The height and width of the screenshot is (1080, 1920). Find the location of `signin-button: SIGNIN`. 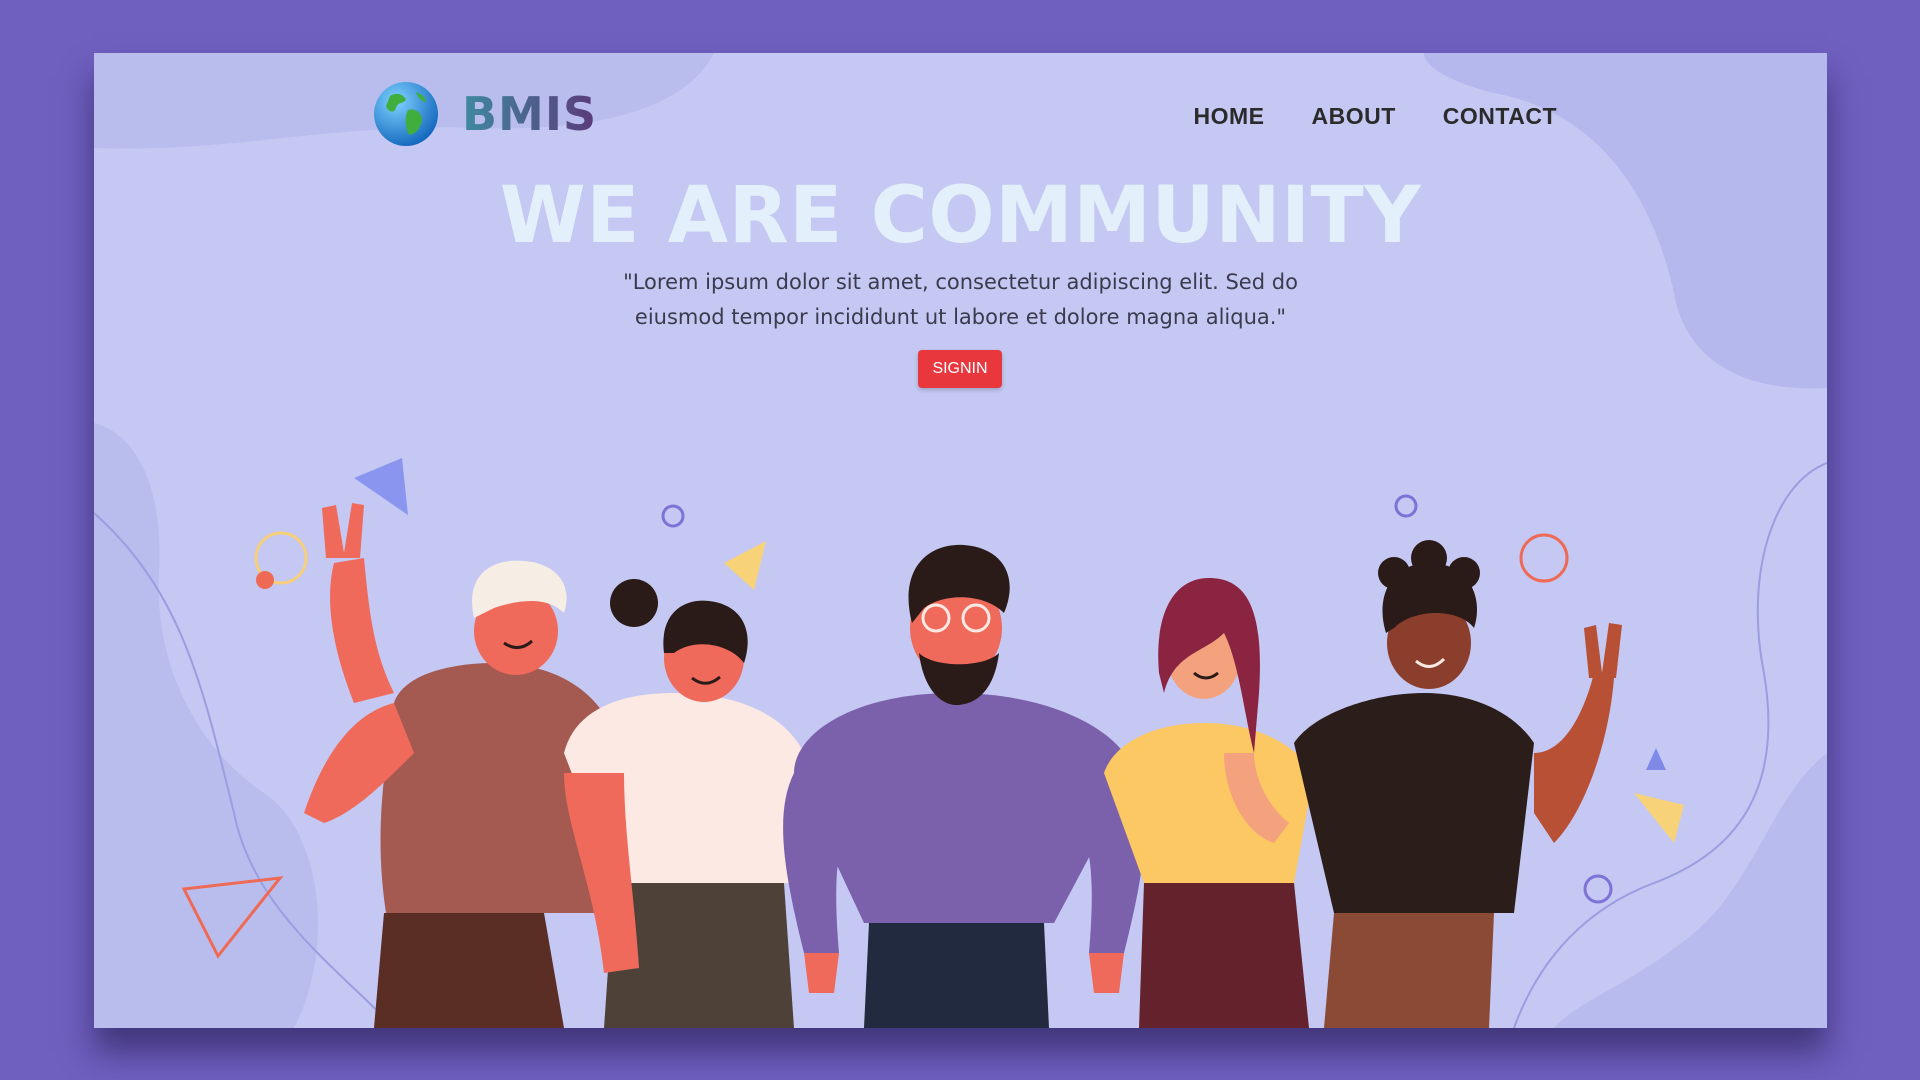

signin-button: SIGNIN is located at coordinates (960, 369).